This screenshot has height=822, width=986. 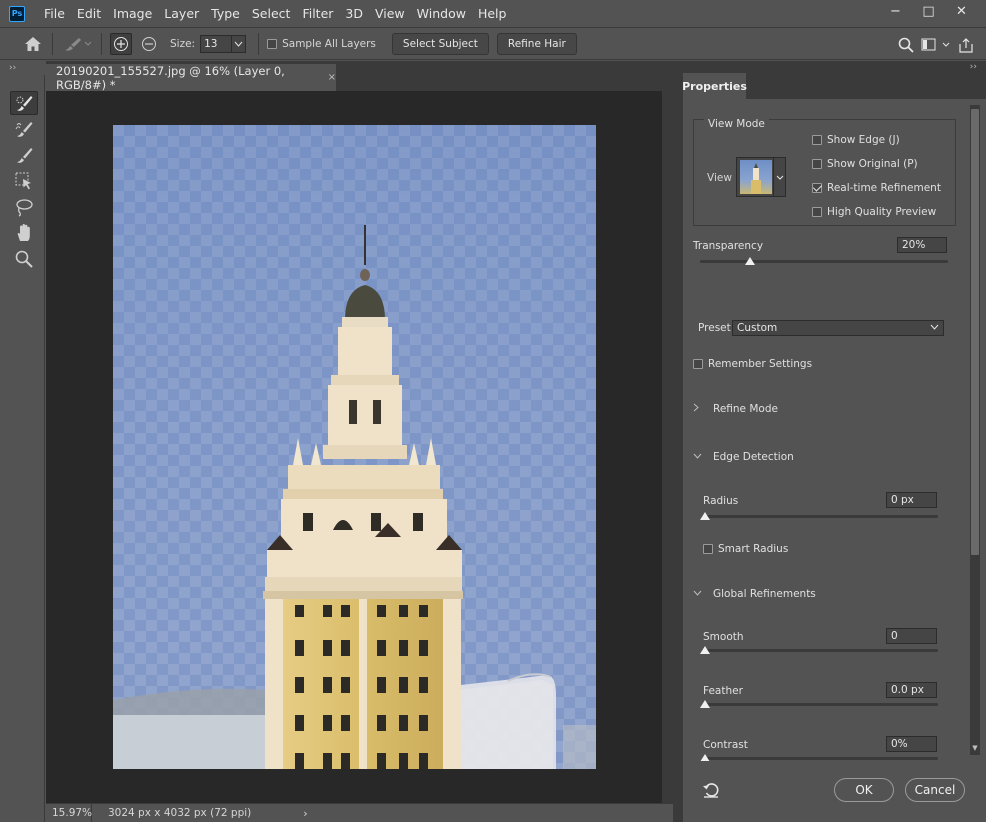 I want to click on panel-scroll-down-icon: ▼, so click(x=975, y=749).